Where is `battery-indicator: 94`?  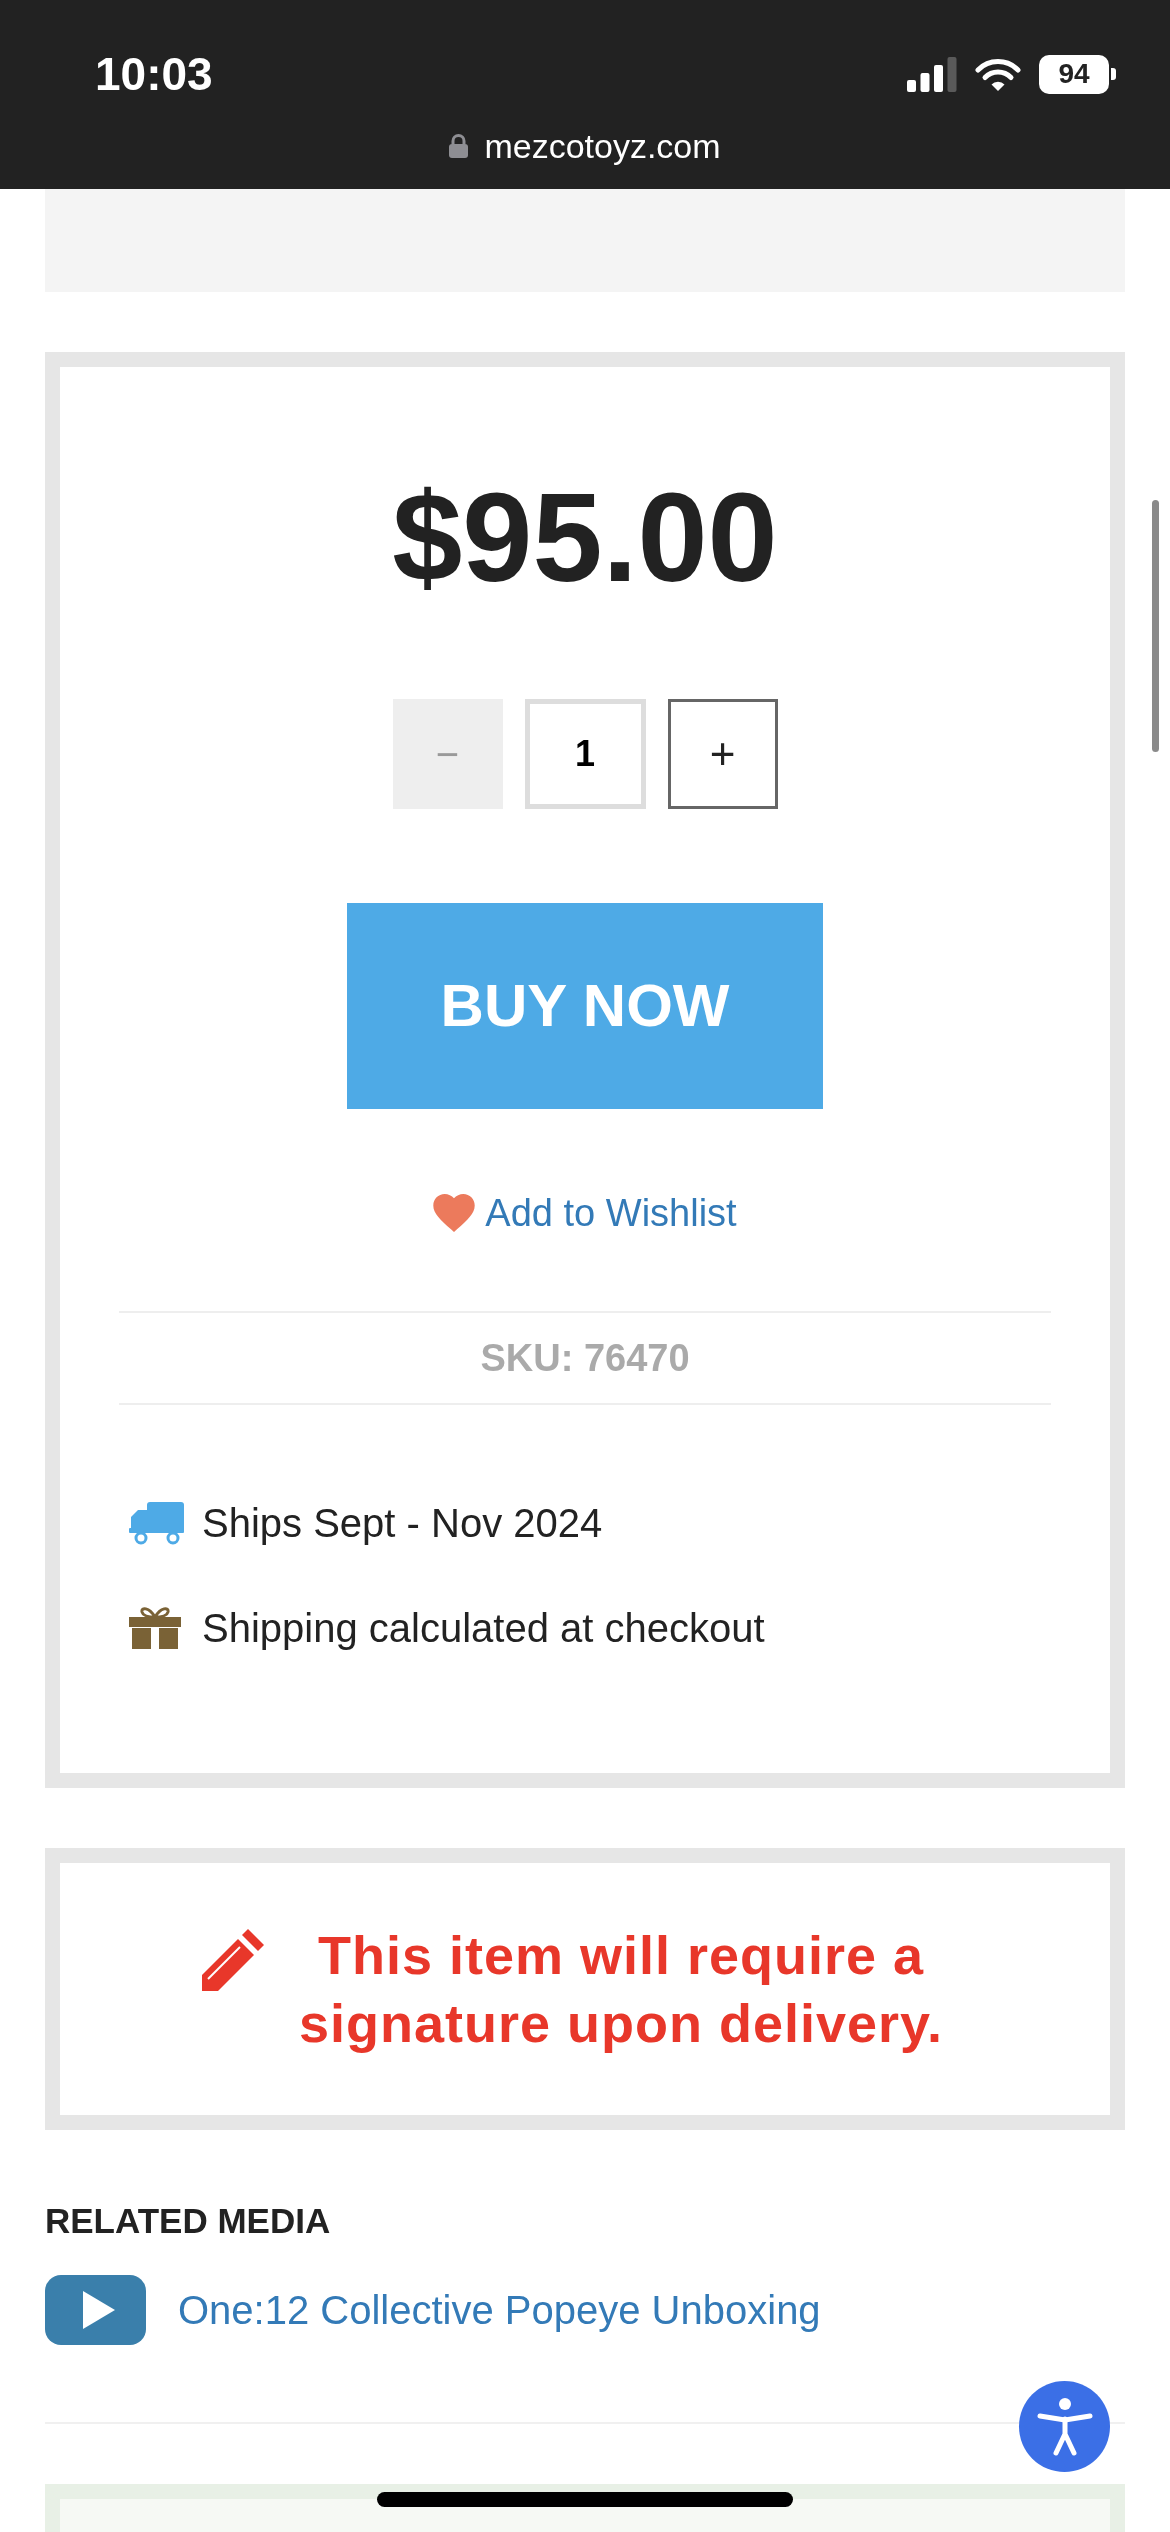 battery-indicator: 94 is located at coordinates (1077, 74).